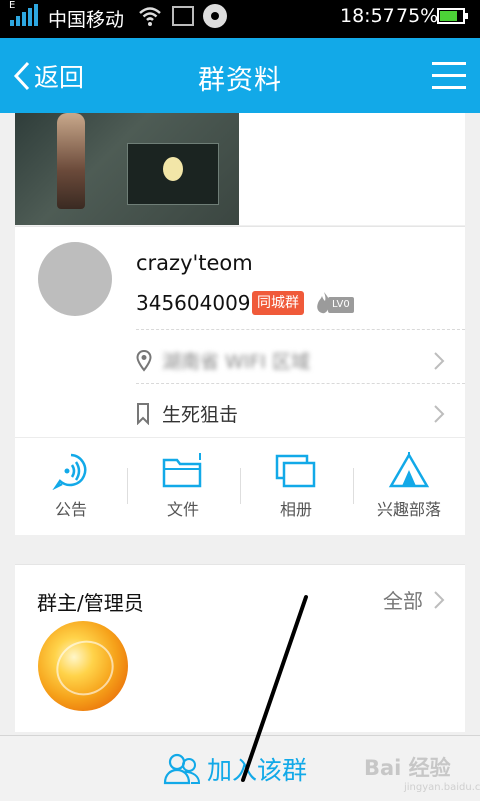  I want to click on files-label: 文件, so click(182, 509).